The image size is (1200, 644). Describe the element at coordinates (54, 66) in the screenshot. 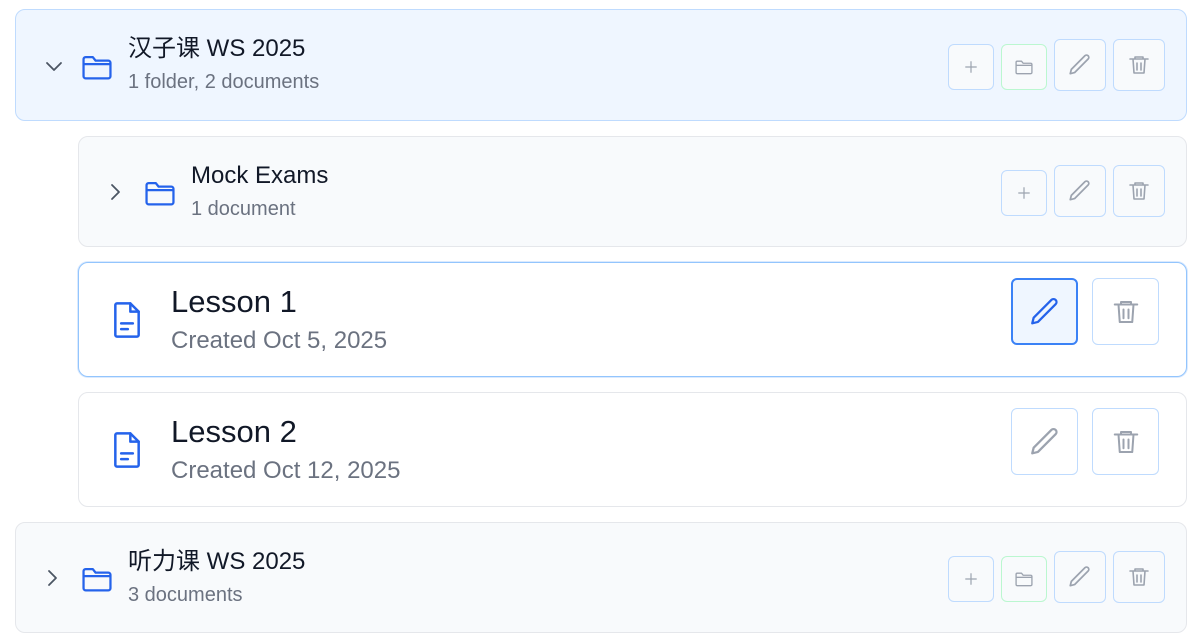

I see `chevron-down-icon` at that location.